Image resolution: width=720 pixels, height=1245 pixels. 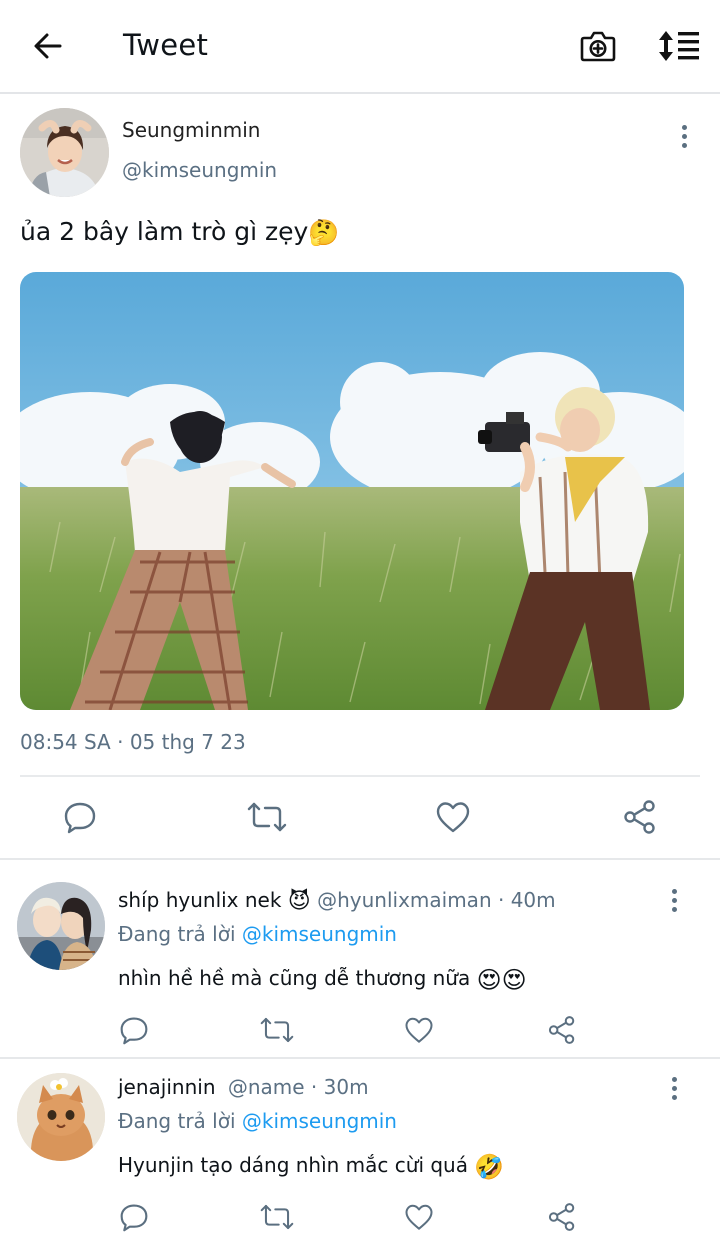 What do you see at coordinates (266, 1087) in the screenshot?
I see `reply-author-handle: @name` at bounding box center [266, 1087].